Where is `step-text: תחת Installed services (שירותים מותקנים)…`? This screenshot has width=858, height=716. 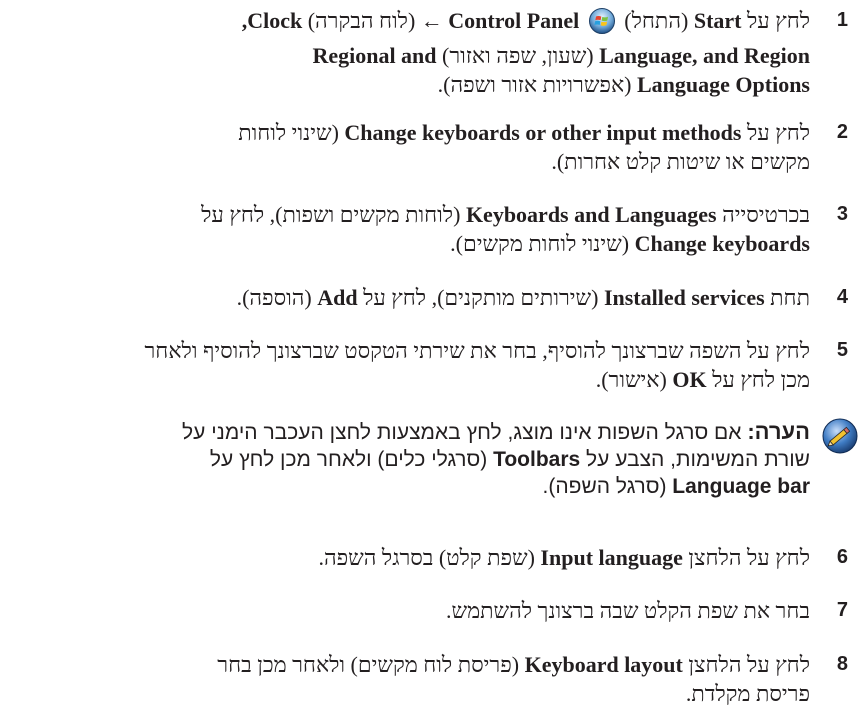
step-text: תחת Installed services (שירותים מותקנים)… is located at coordinates (523, 297).